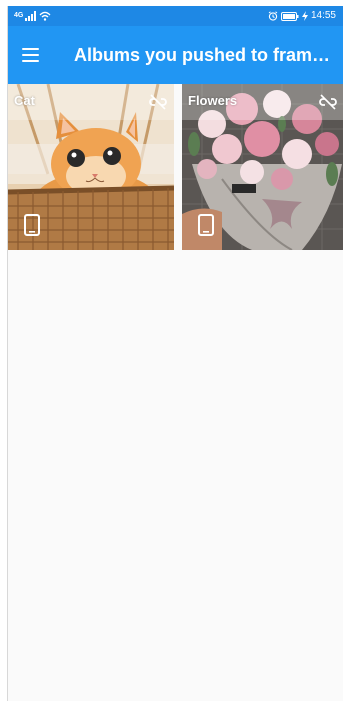  Describe the element at coordinates (273, 16) in the screenshot. I see `alarm-icon` at that location.